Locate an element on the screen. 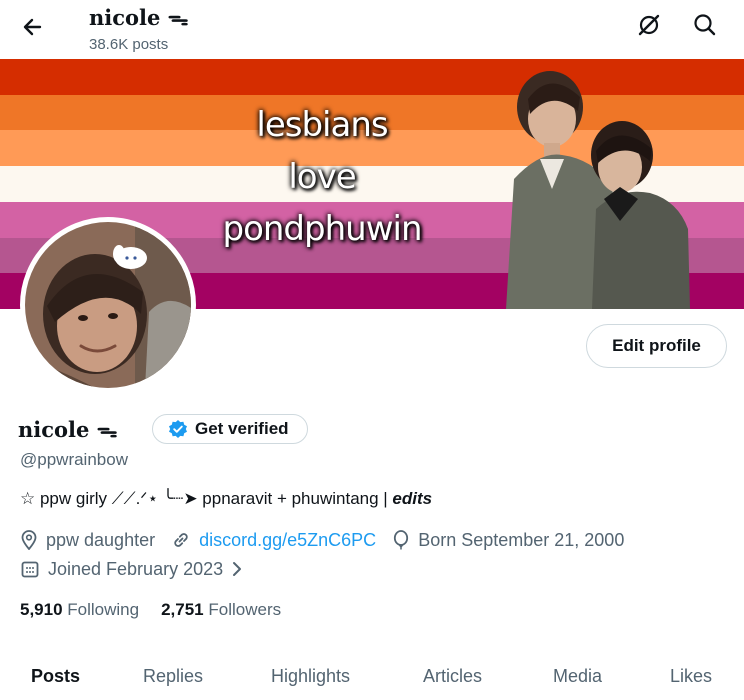 The width and height of the screenshot is (744, 700). following-link: 5,910 Following is located at coordinates (79, 609).